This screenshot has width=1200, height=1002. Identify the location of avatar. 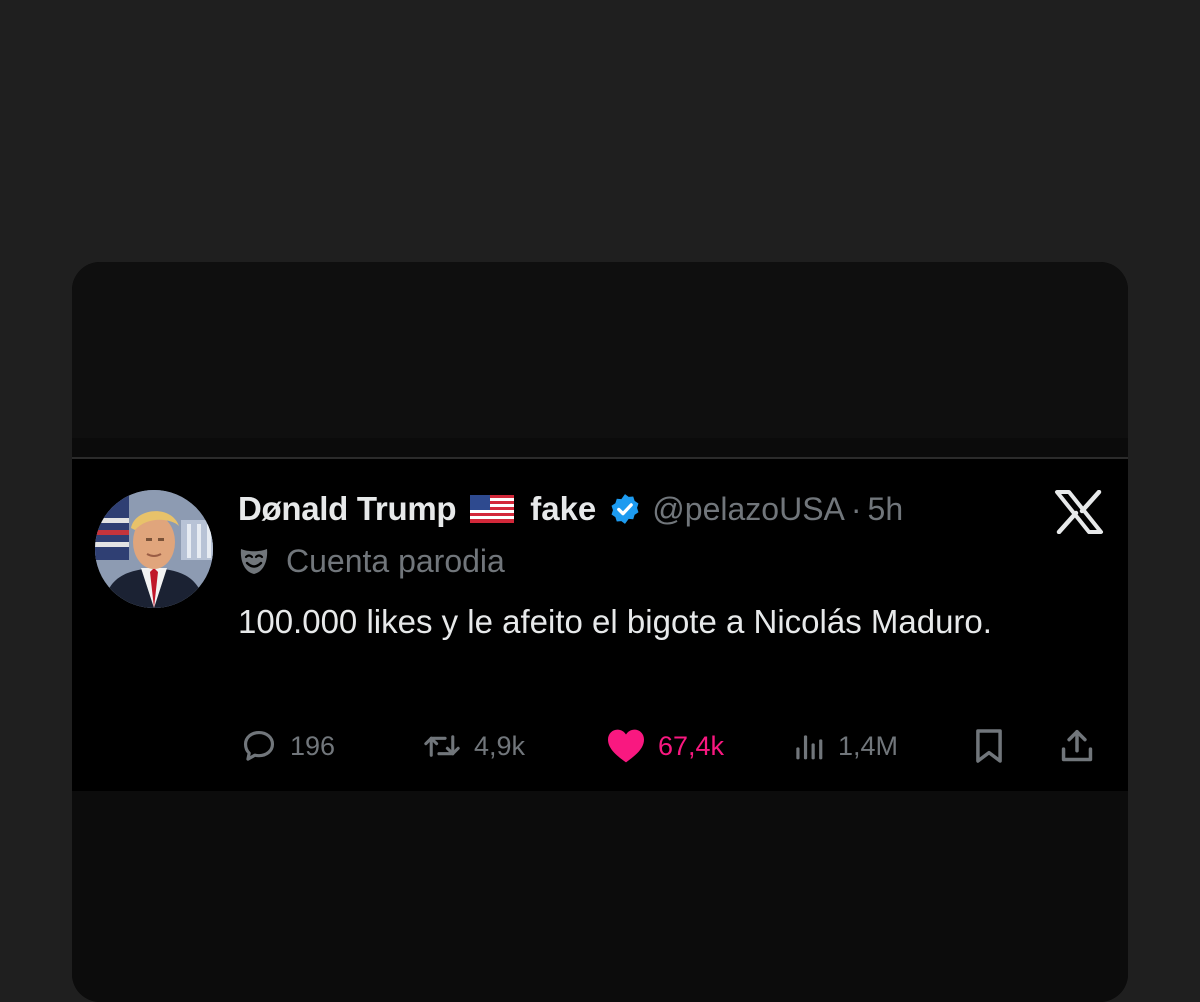
(154, 549).